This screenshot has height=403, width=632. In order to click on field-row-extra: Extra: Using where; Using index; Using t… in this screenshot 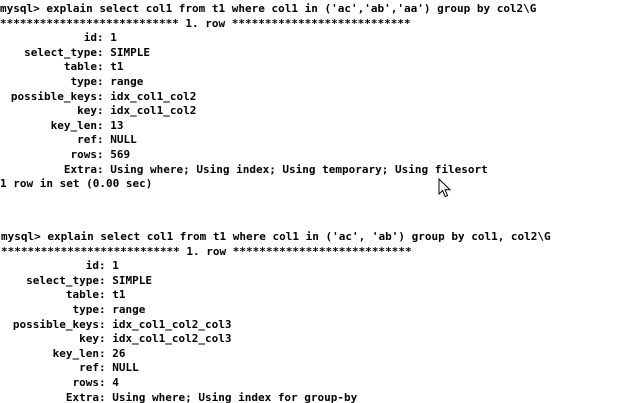, I will do `click(271, 170)`.